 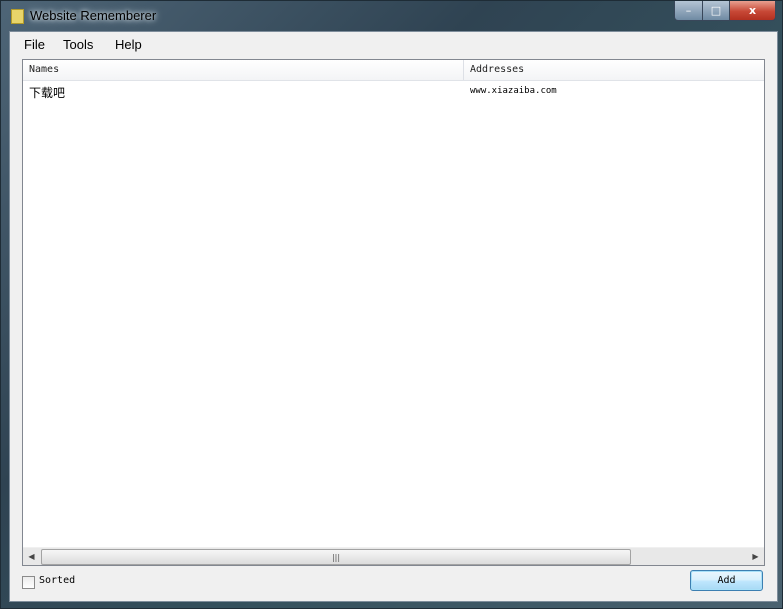 I want to click on grip-icon: |||, so click(x=336, y=557).